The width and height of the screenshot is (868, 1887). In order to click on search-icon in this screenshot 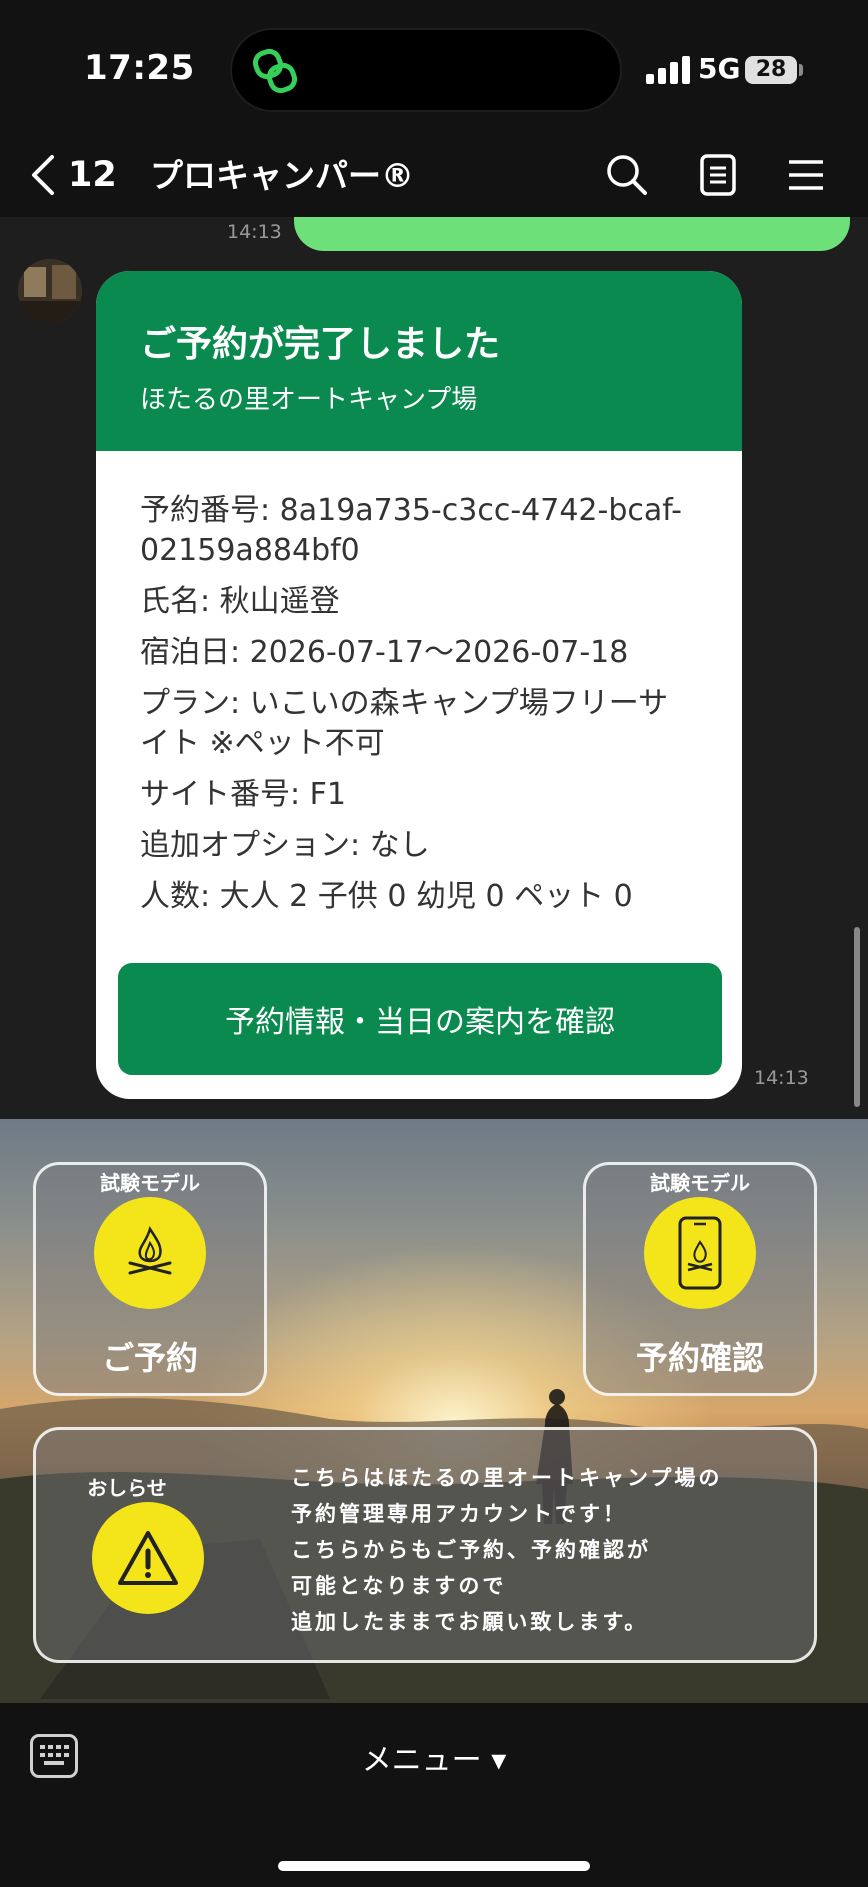, I will do `click(627, 175)`.